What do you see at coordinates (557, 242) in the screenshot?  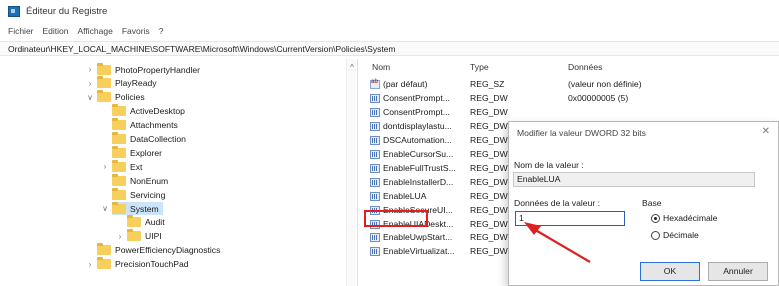 I see `red-arrow-annotation` at bounding box center [557, 242].